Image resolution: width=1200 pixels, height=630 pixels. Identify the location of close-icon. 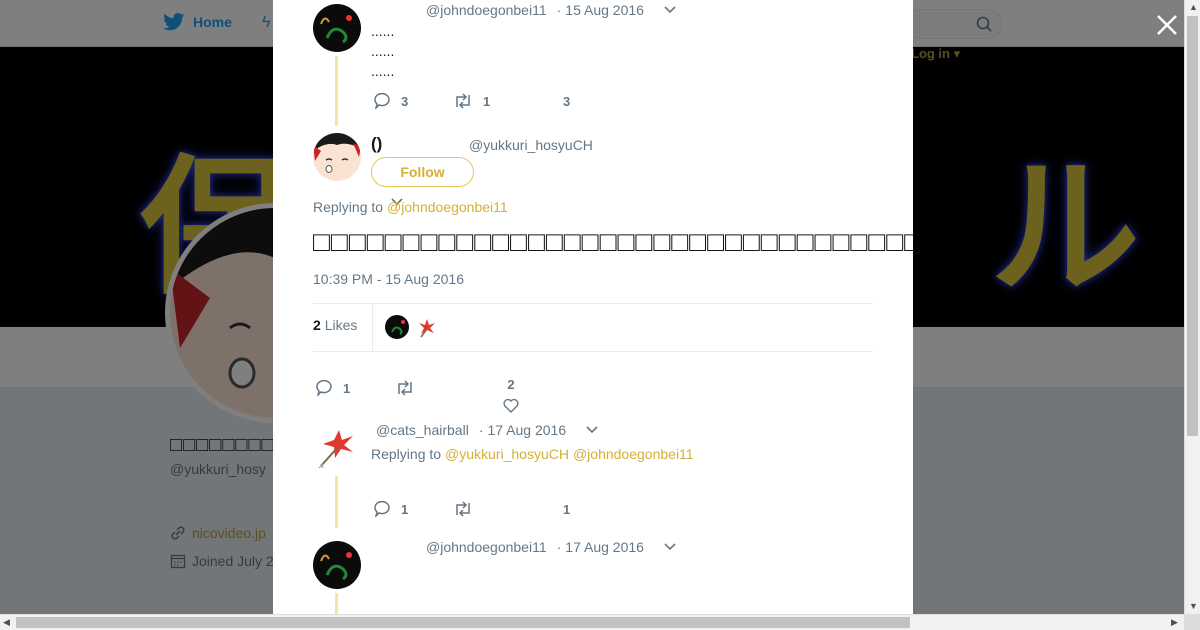
(1167, 25).